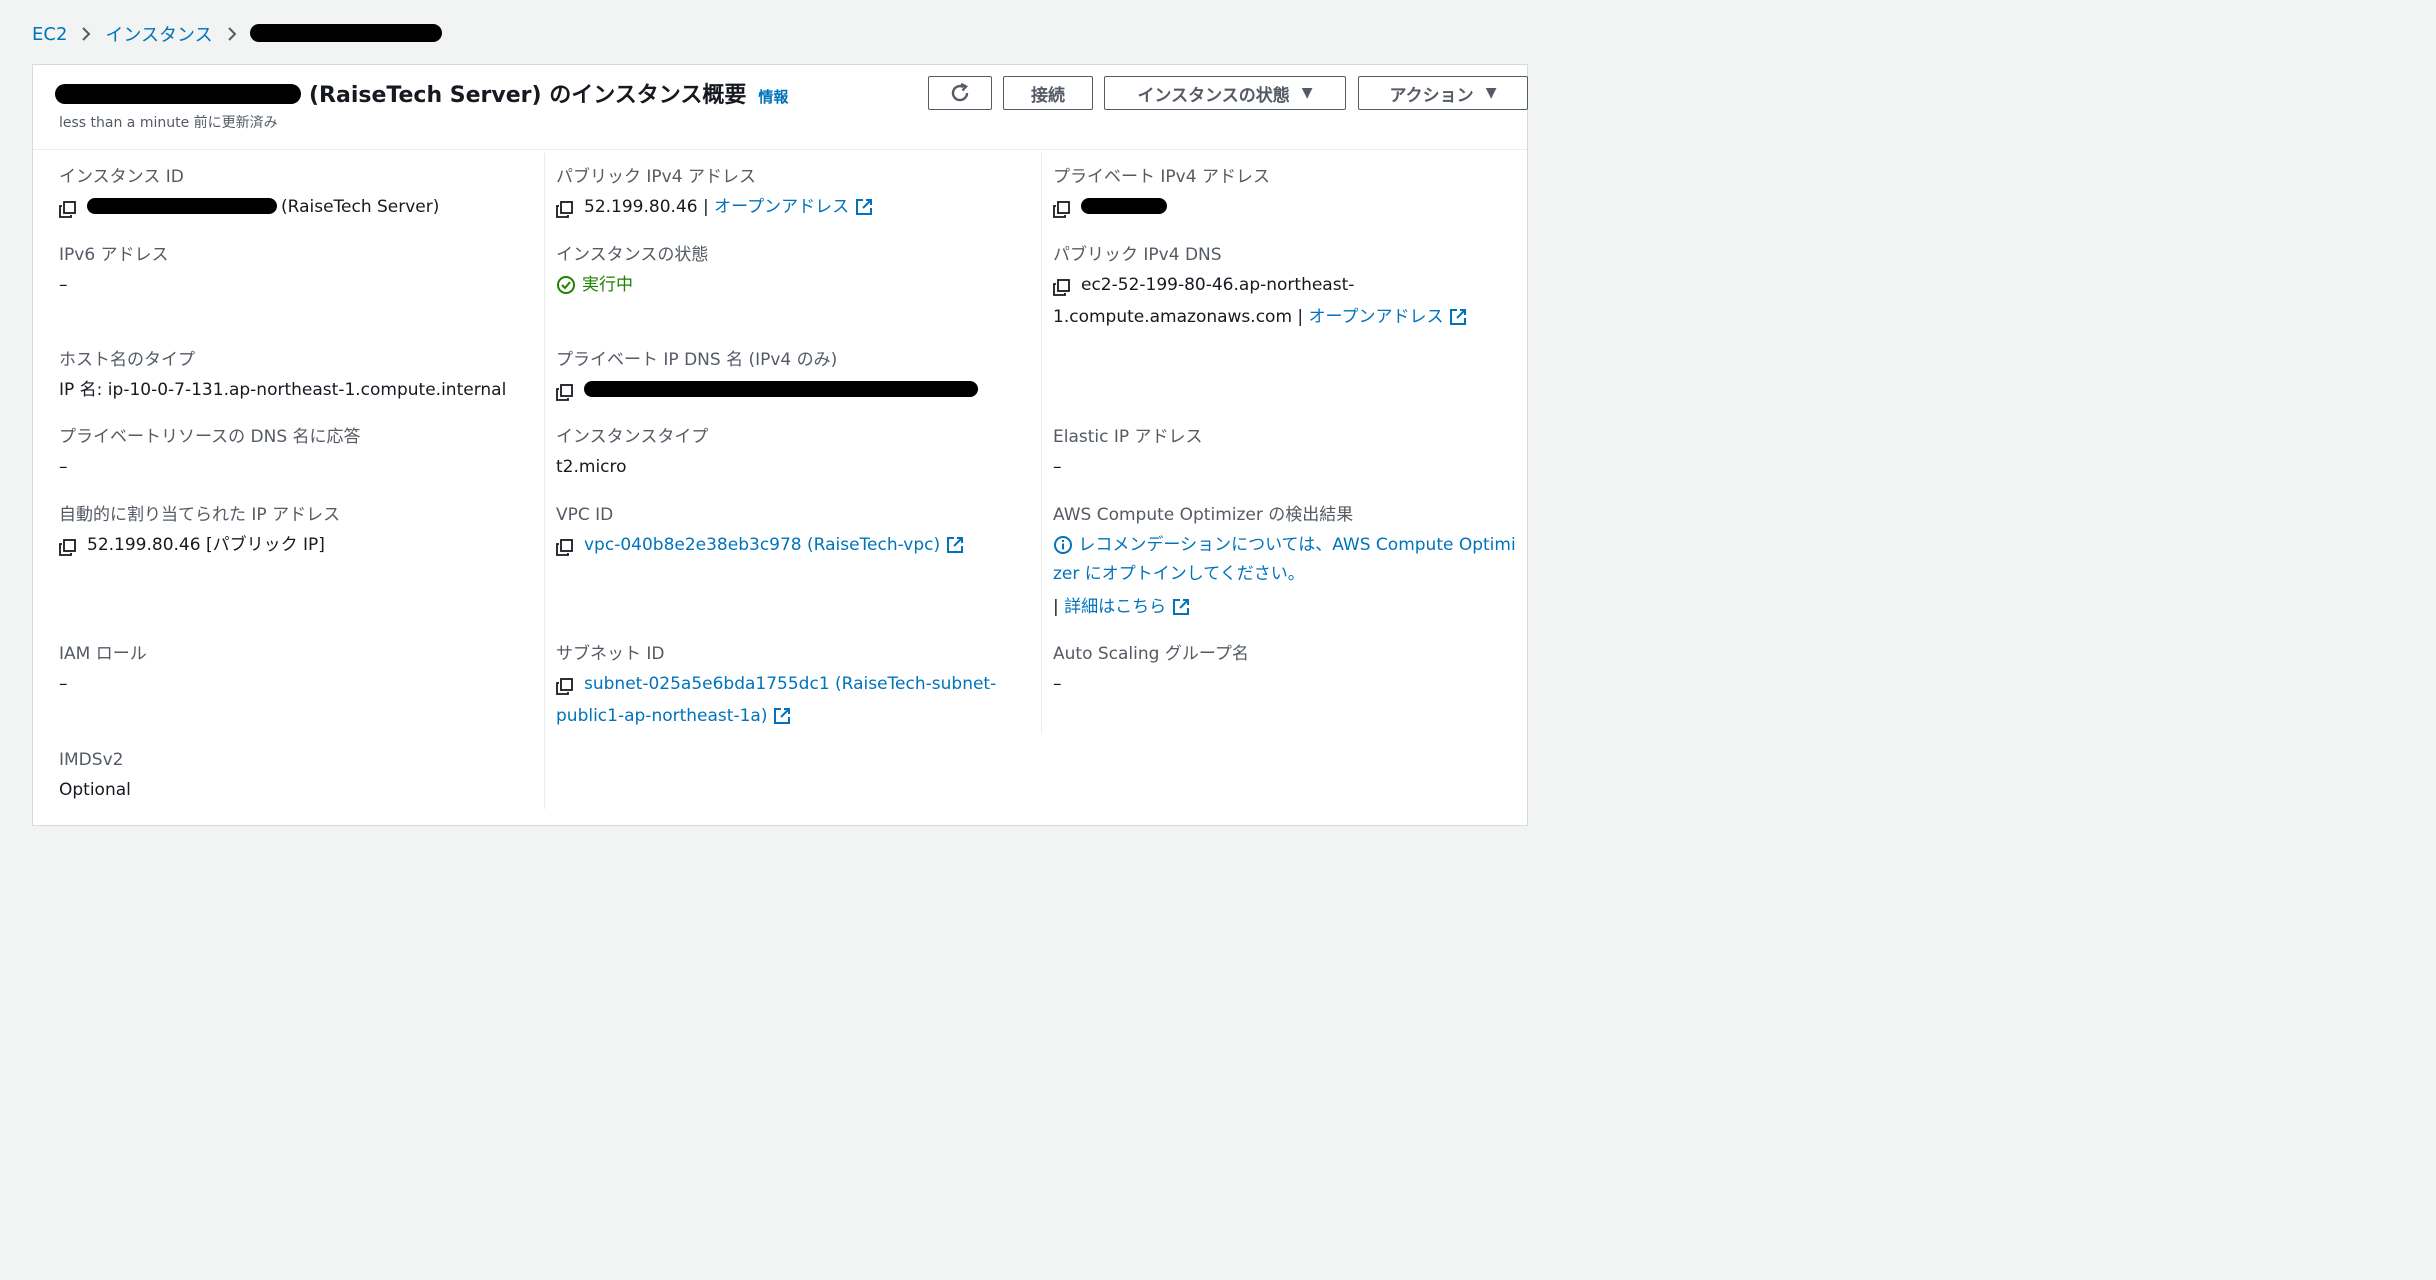 This screenshot has width=2436, height=1280. Describe the element at coordinates (1137, 255) in the screenshot. I see `field-label: パブリック IPv4 DNS` at that location.